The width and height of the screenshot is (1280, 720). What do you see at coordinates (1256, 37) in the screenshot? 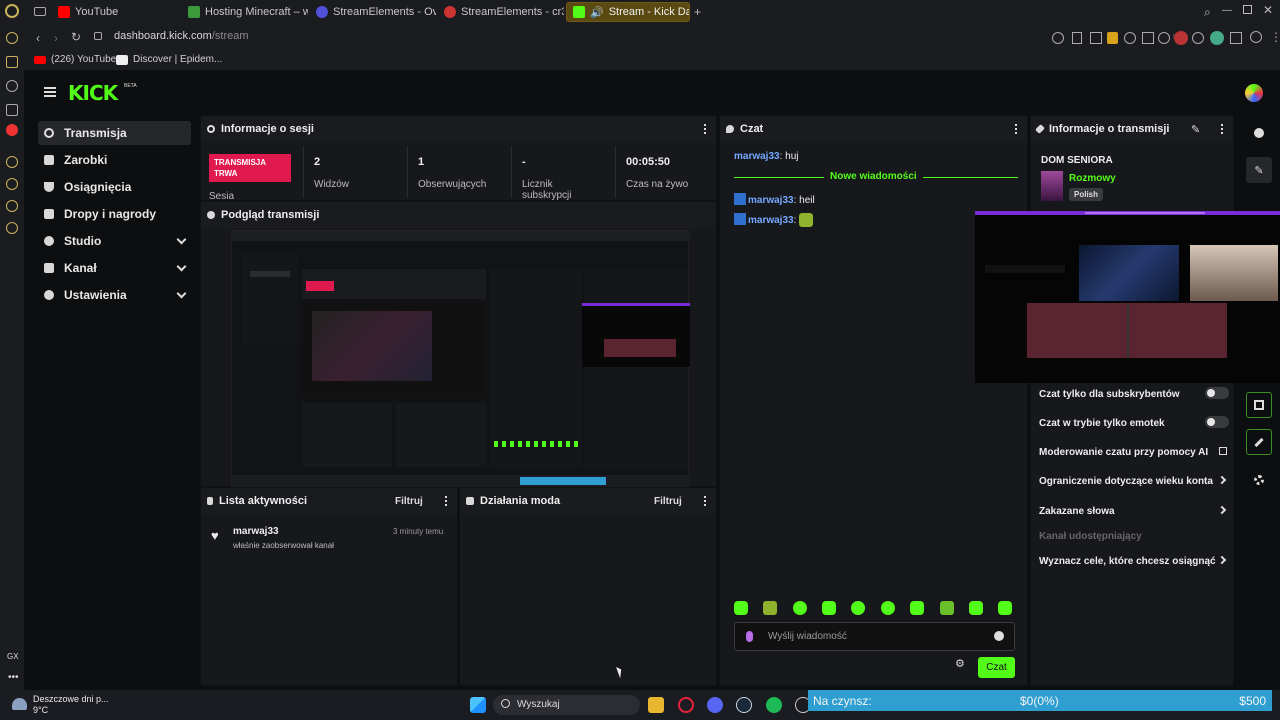
I see `easy-setup-icon` at bounding box center [1256, 37].